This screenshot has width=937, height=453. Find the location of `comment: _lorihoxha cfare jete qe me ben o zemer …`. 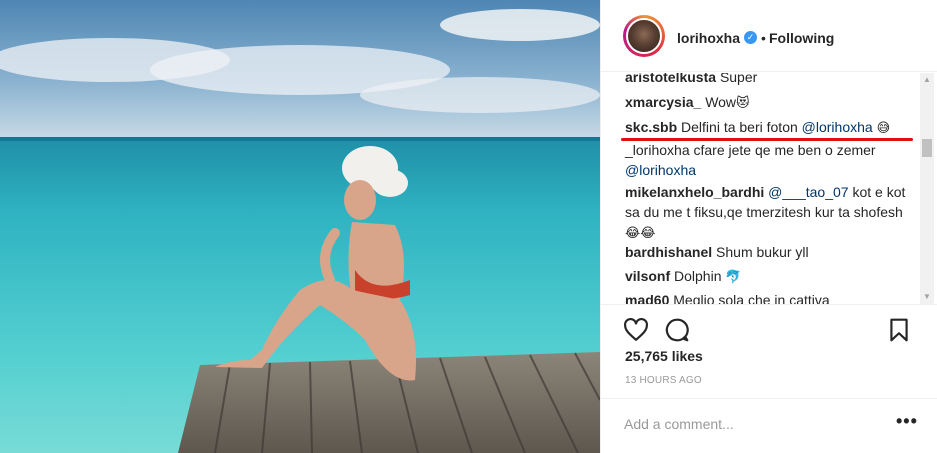

comment: _lorihoxha cfare jete qe me ben o zemer … is located at coordinates (769, 160).